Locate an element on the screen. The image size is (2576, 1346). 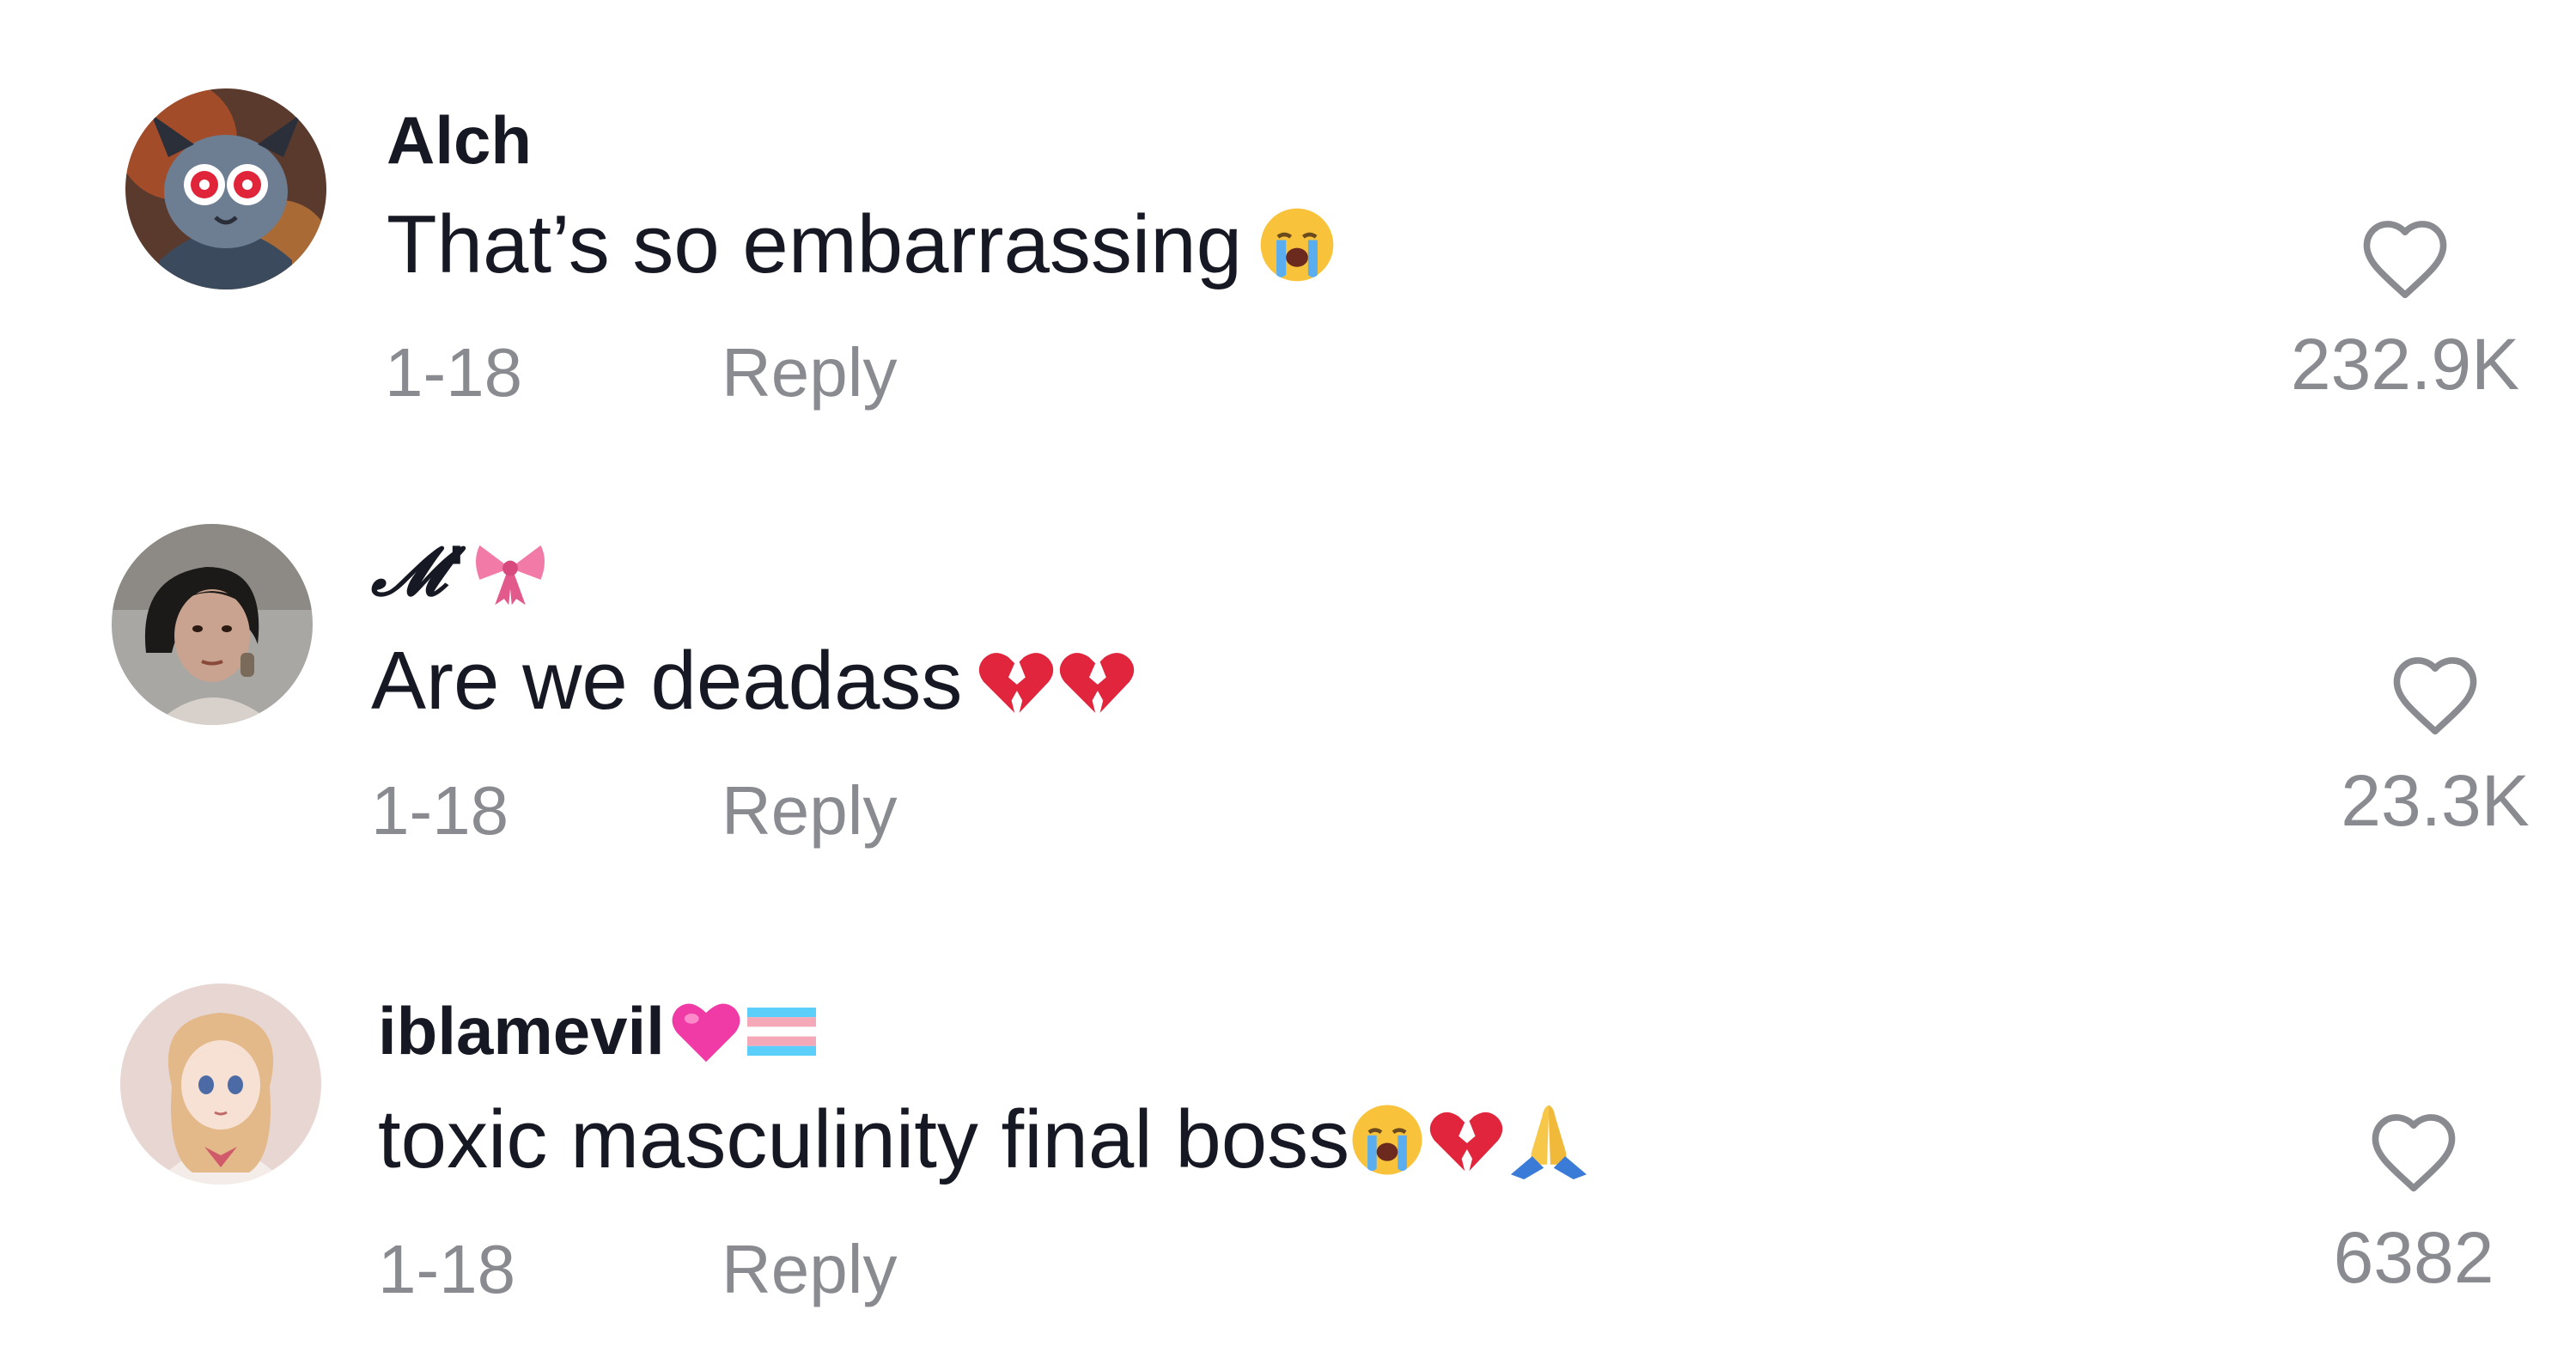
like-count: 23.3K is located at coordinates (2435, 801).